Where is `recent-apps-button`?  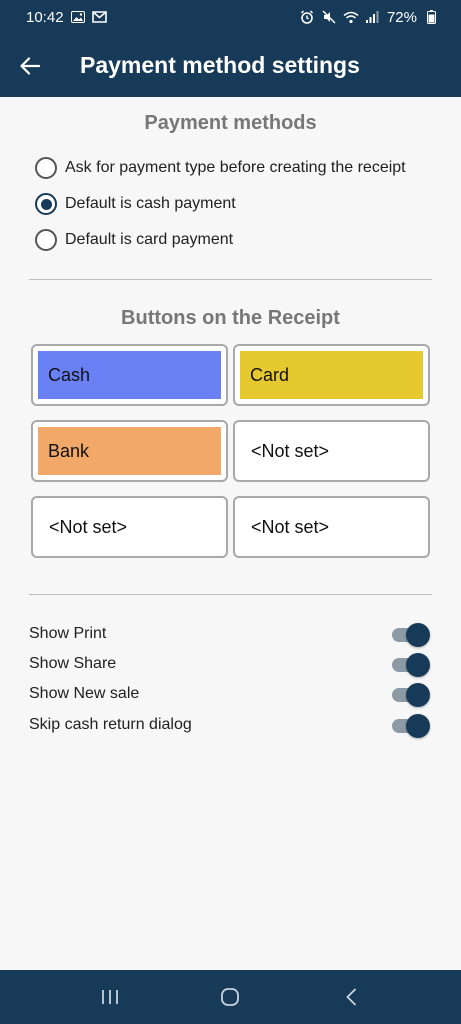 recent-apps-button is located at coordinates (110, 997).